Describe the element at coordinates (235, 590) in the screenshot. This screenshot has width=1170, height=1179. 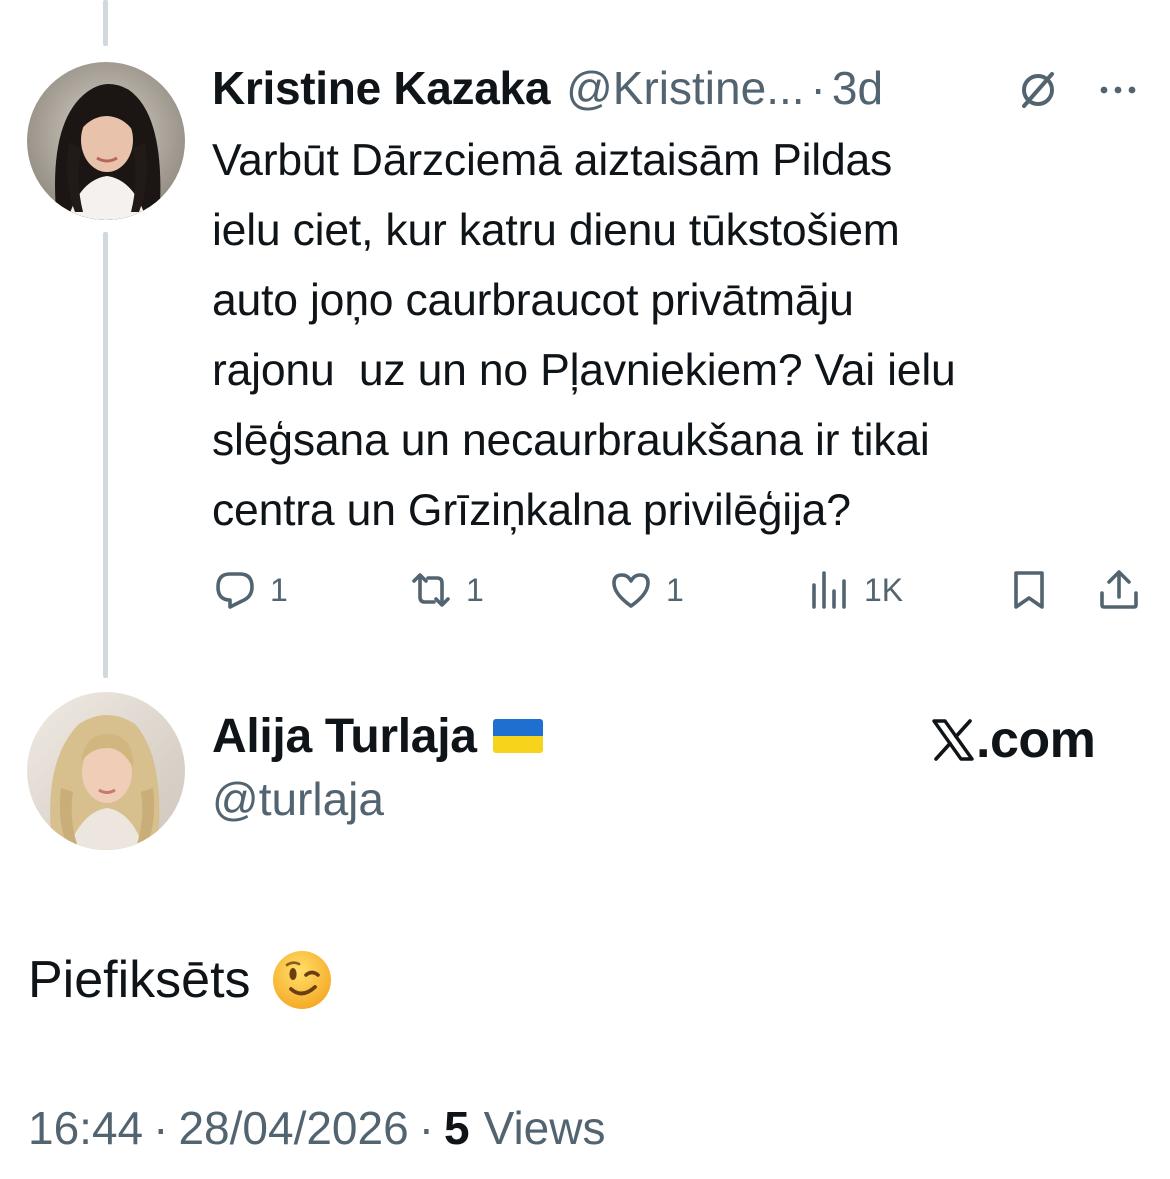
I see `reply-icon` at that location.